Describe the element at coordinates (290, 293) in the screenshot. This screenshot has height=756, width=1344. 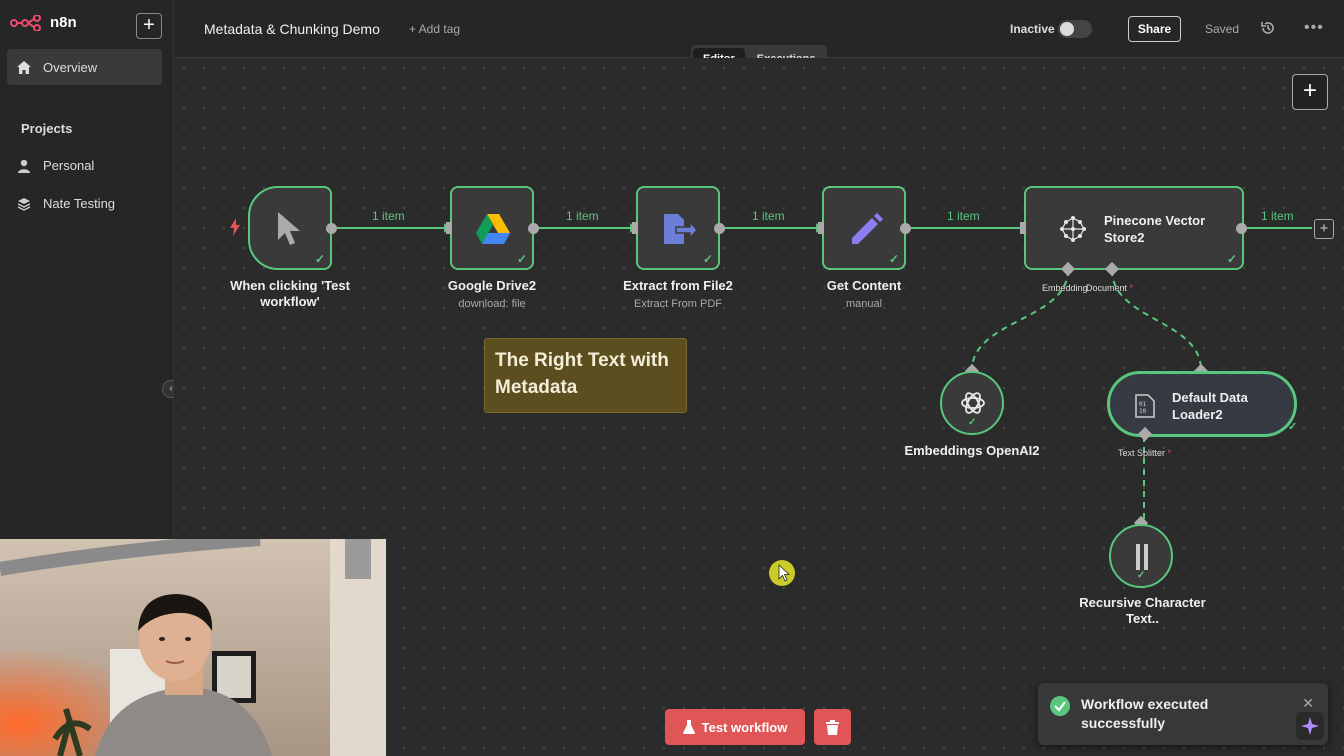
I see `node-label: When clicking 'Test workflow'` at that location.